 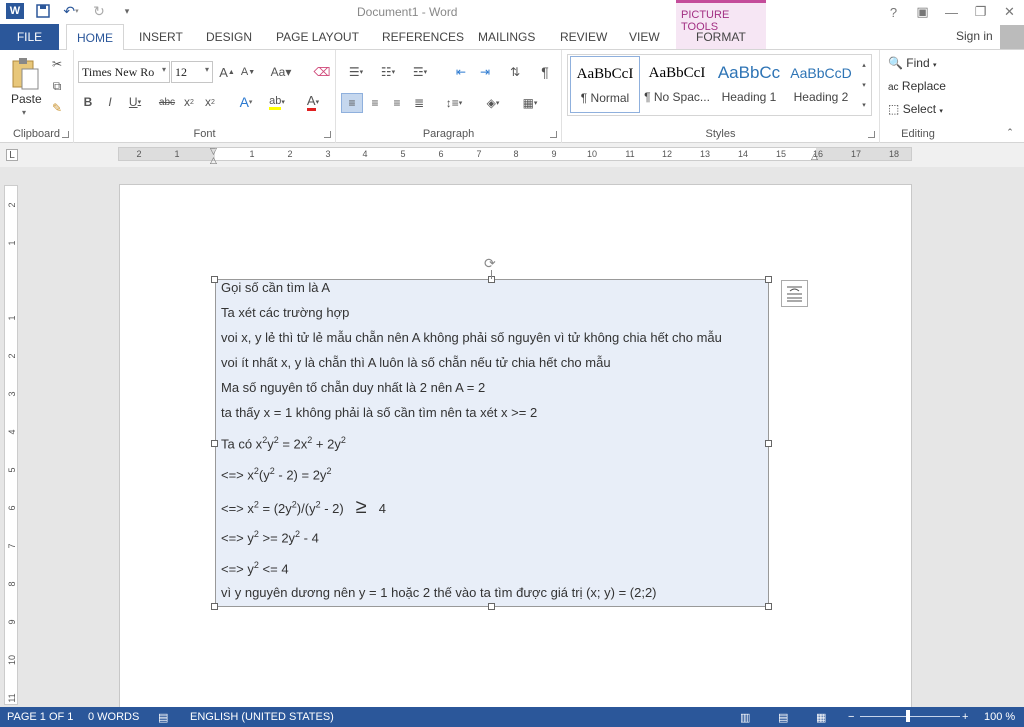 What do you see at coordinates (88, 102) in the screenshot?
I see `bold-icon: B` at bounding box center [88, 102].